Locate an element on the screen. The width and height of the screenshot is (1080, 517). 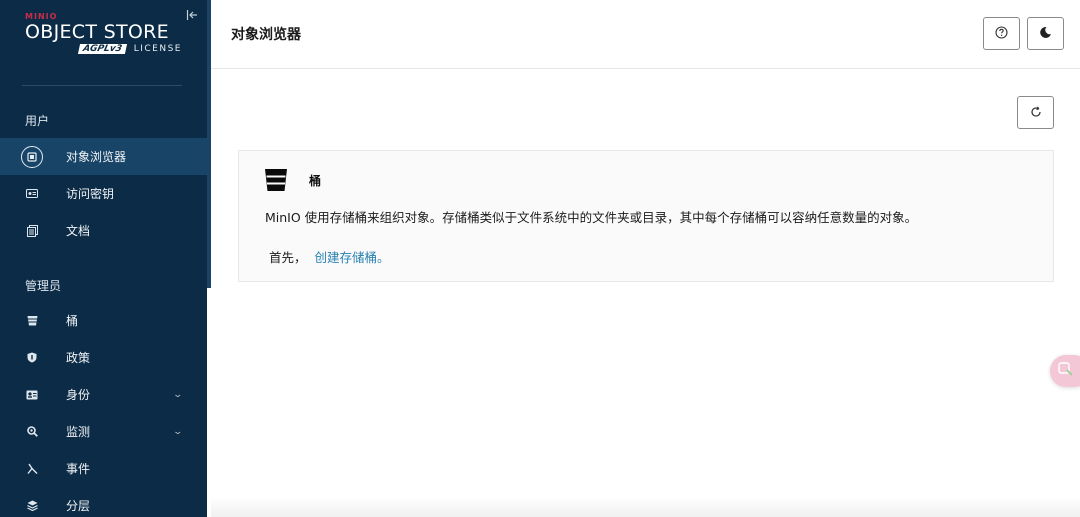
section-label-admin: 管理员 is located at coordinates (43, 286).